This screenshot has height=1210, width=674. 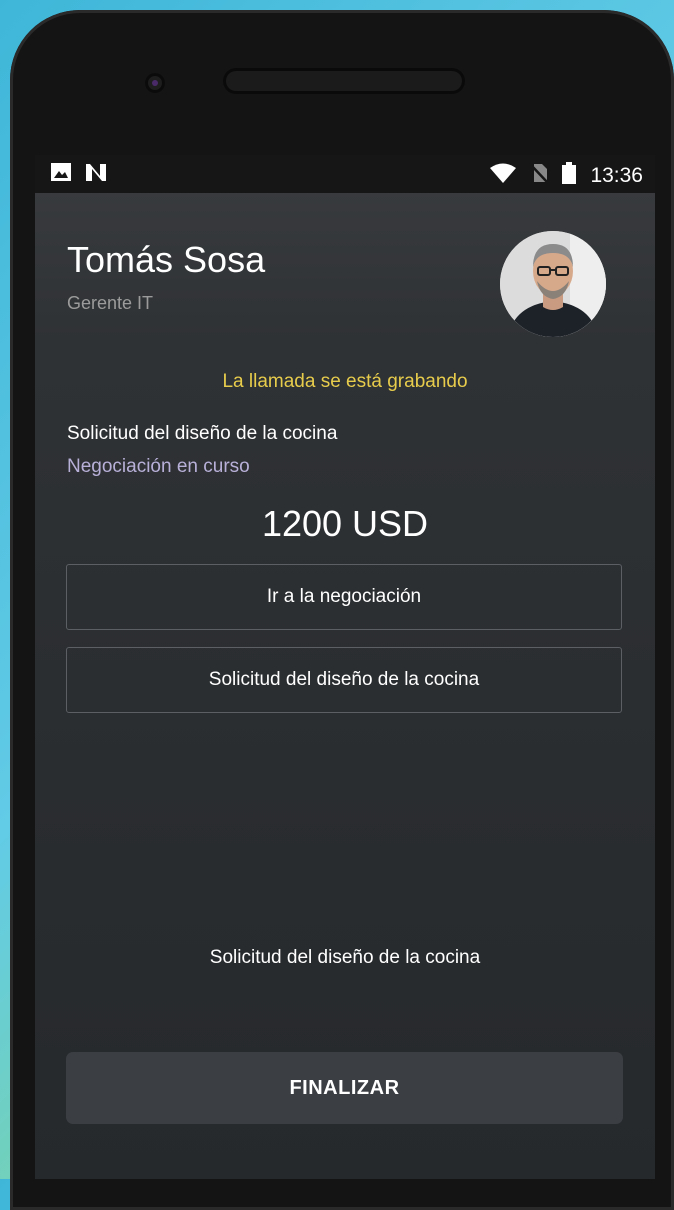 I want to click on call-caption: Solicitud del diseño de la cocina, so click(x=345, y=957).